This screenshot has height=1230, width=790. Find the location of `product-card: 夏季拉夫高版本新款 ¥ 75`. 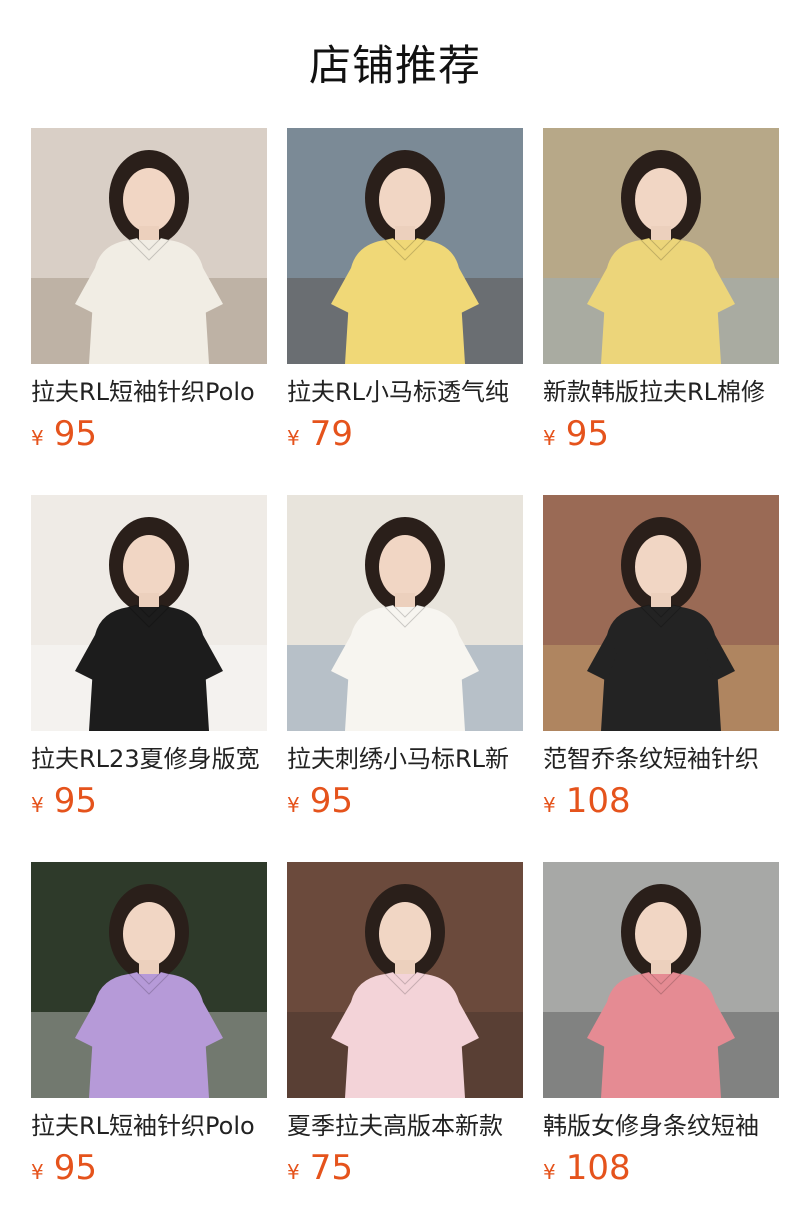

product-card: 夏季拉夫高版本新款 ¥ 75 is located at coordinates (405, 1045).